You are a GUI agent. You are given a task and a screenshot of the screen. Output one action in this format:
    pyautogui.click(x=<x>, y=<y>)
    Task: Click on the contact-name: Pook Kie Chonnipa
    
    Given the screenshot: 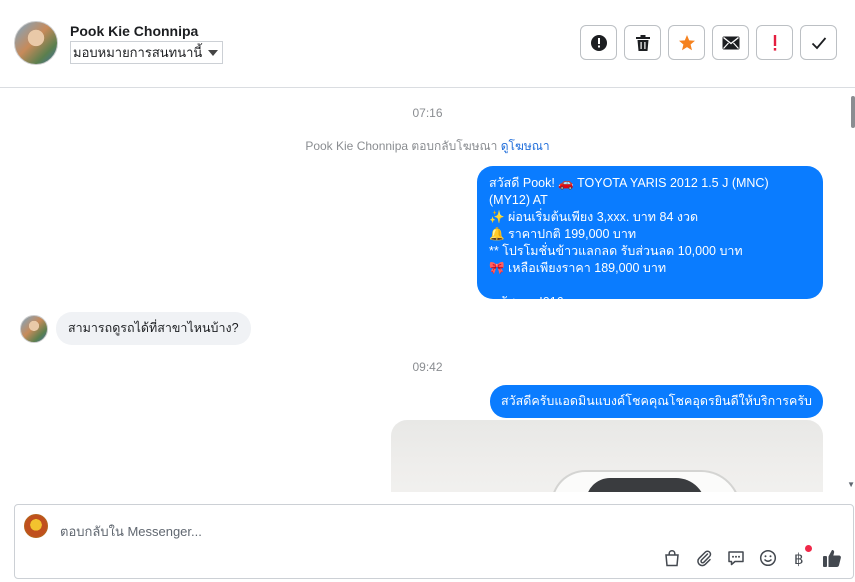 What is the action you would take?
    pyautogui.click(x=134, y=31)
    